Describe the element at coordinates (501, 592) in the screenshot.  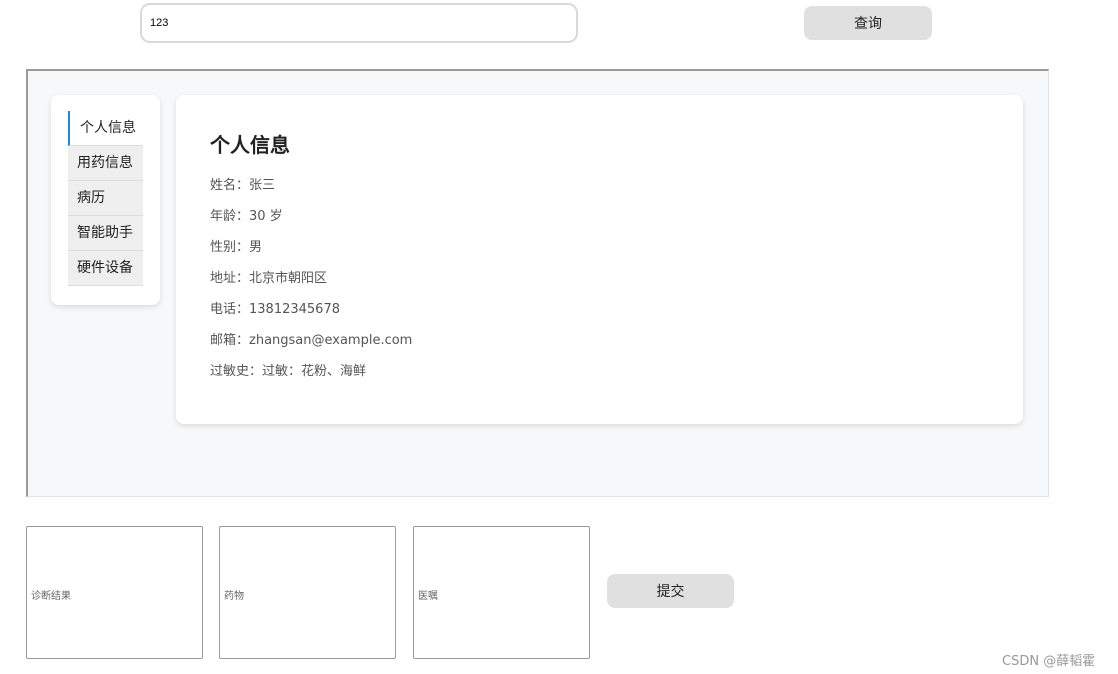
I see `advice-textarea: 医嘱` at that location.